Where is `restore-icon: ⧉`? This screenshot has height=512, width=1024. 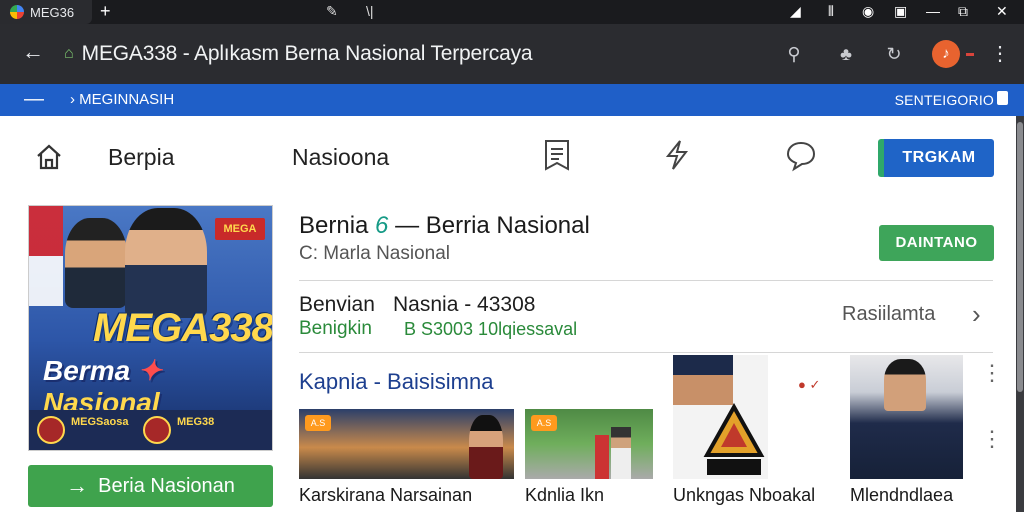 restore-icon: ⧉ is located at coordinates (963, 11).